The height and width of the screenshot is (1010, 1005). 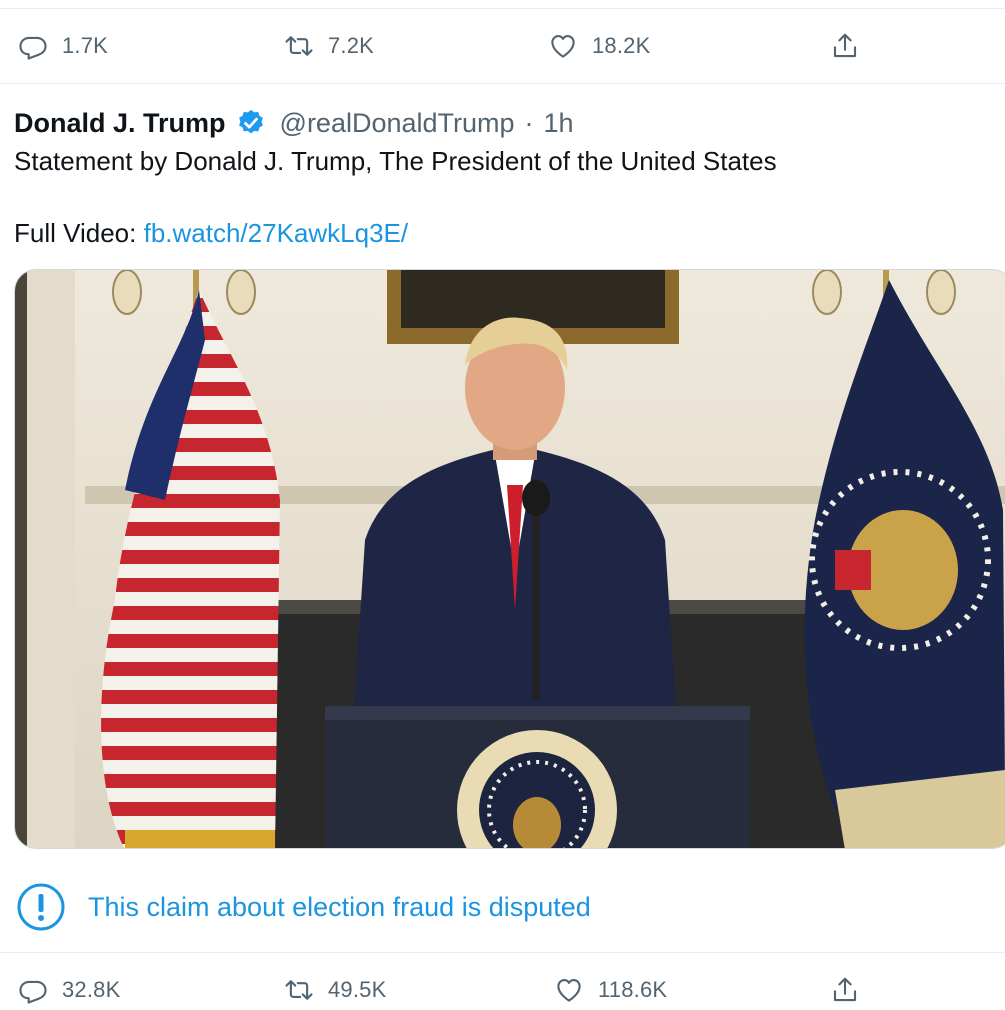 I want to click on like-count: 18.2K, so click(x=621, y=45).